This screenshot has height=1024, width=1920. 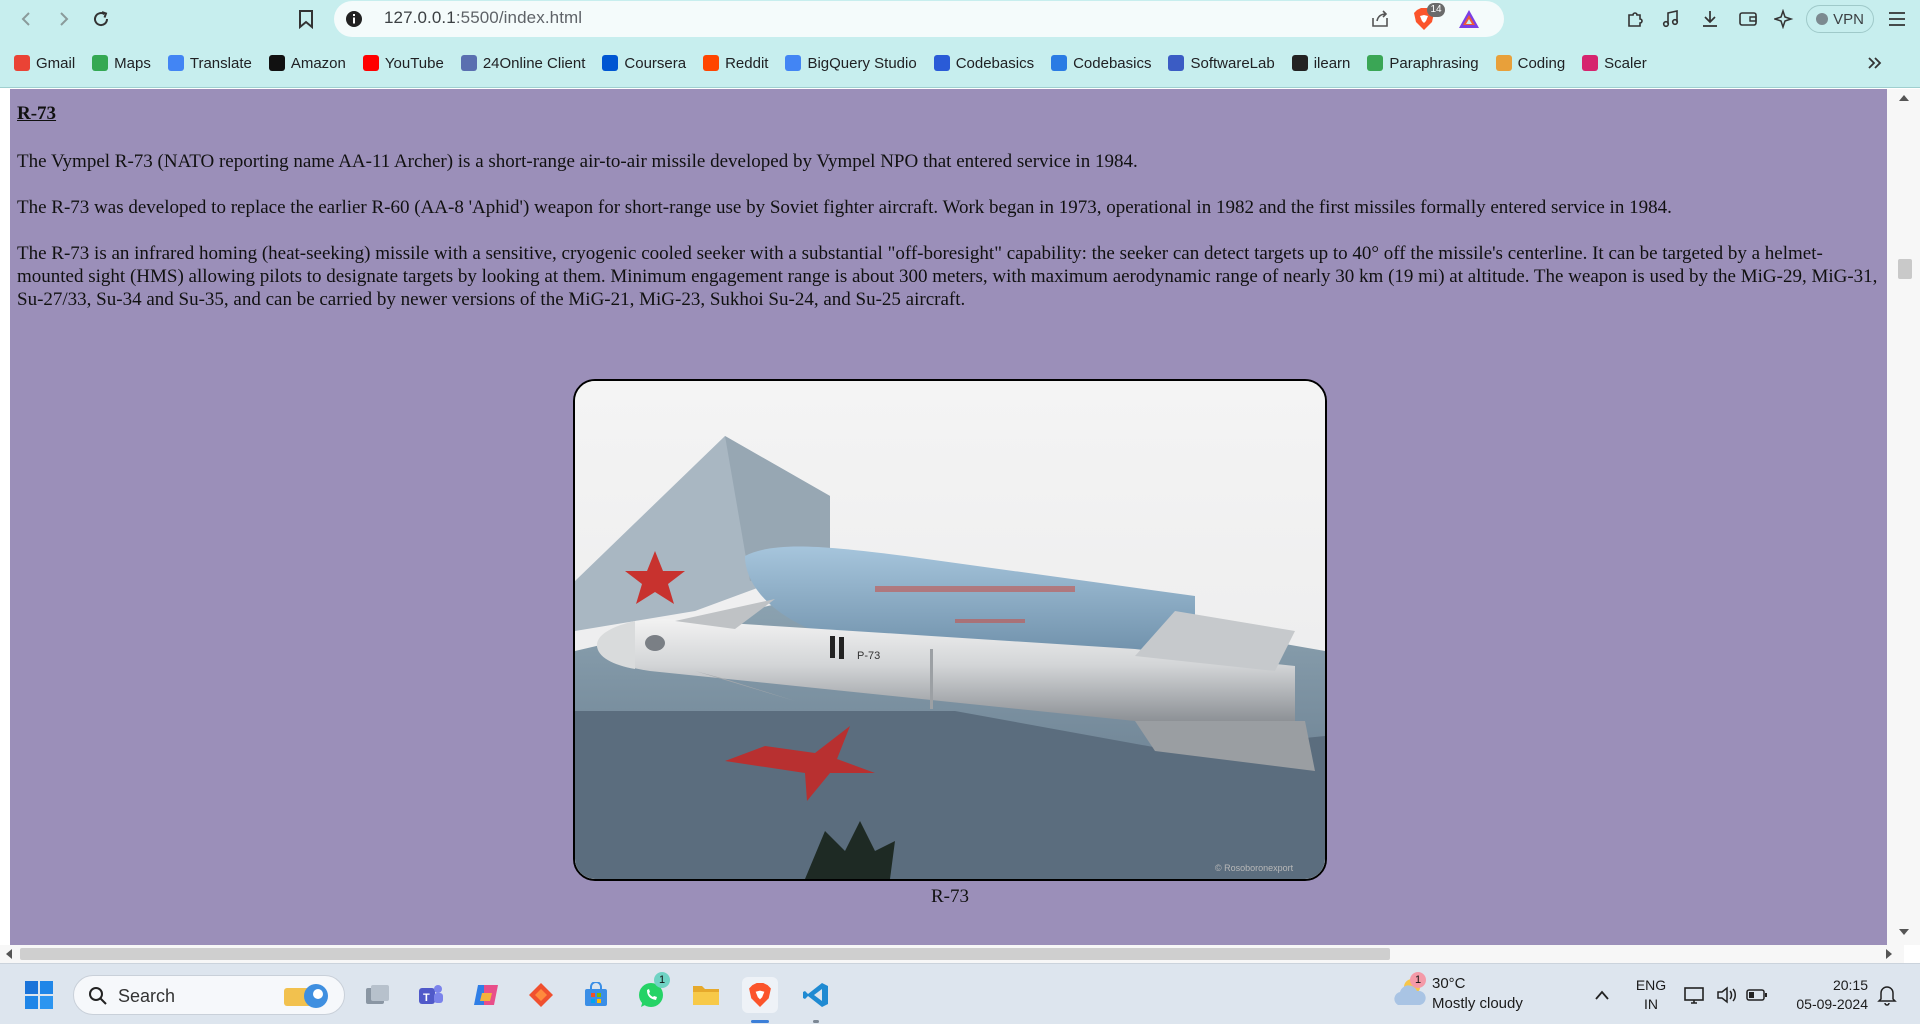 I want to click on vpn-button: VPN, so click(x=1840, y=19).